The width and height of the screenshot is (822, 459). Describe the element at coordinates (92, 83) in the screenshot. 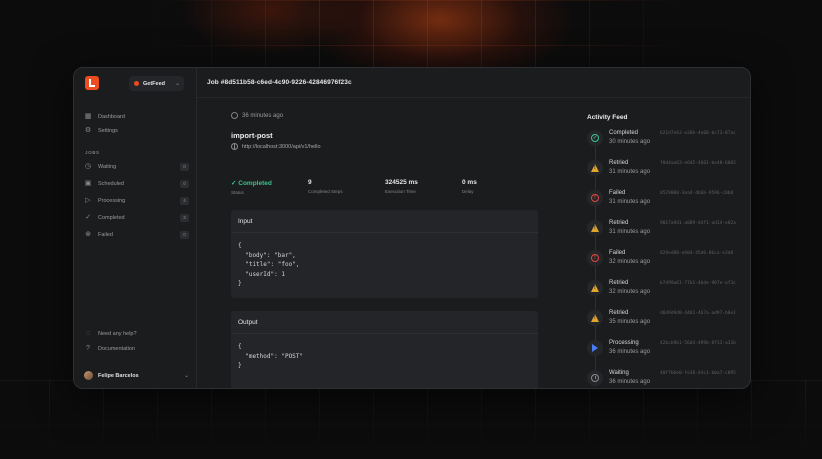

I see `app-logo-icon` at that location.